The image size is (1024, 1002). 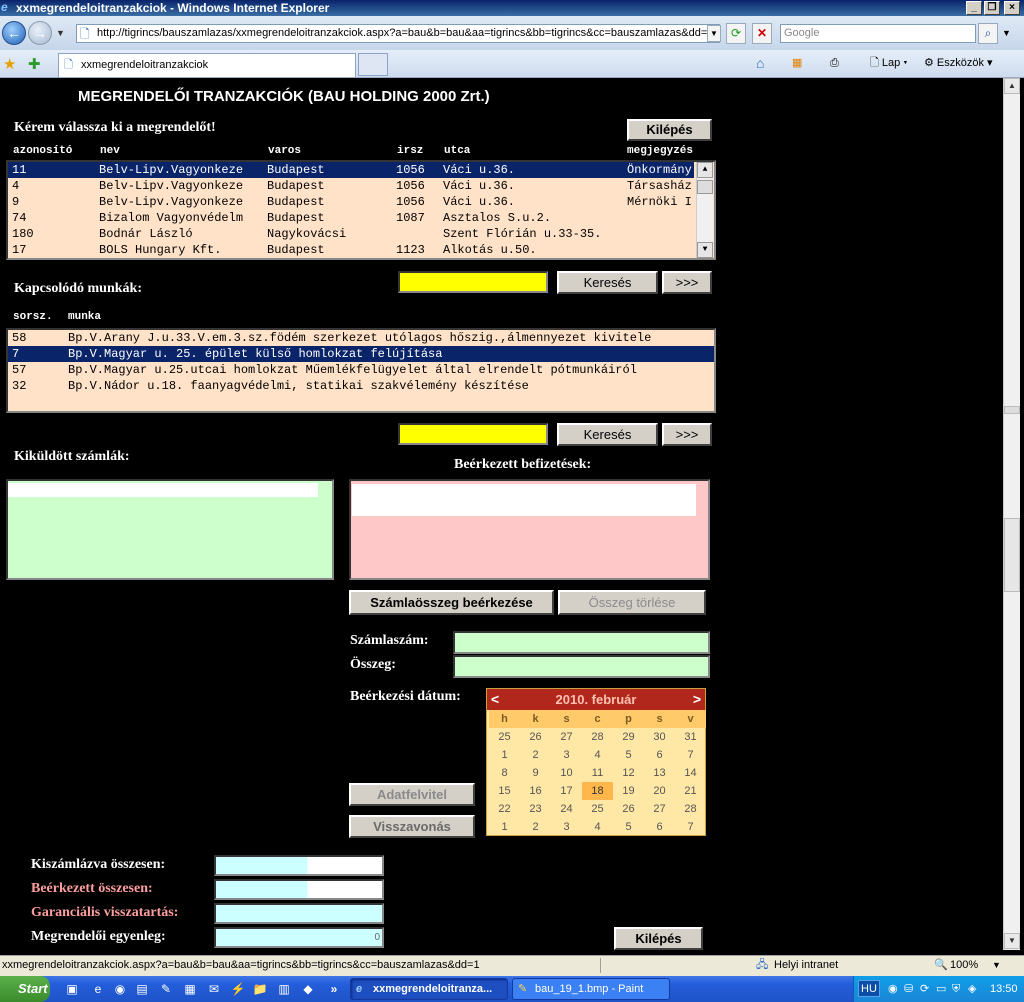 What do you see at coordinates (535, 791) in the screenshot?
I see `calendar-day: 16` at bounding box center [535, 791].